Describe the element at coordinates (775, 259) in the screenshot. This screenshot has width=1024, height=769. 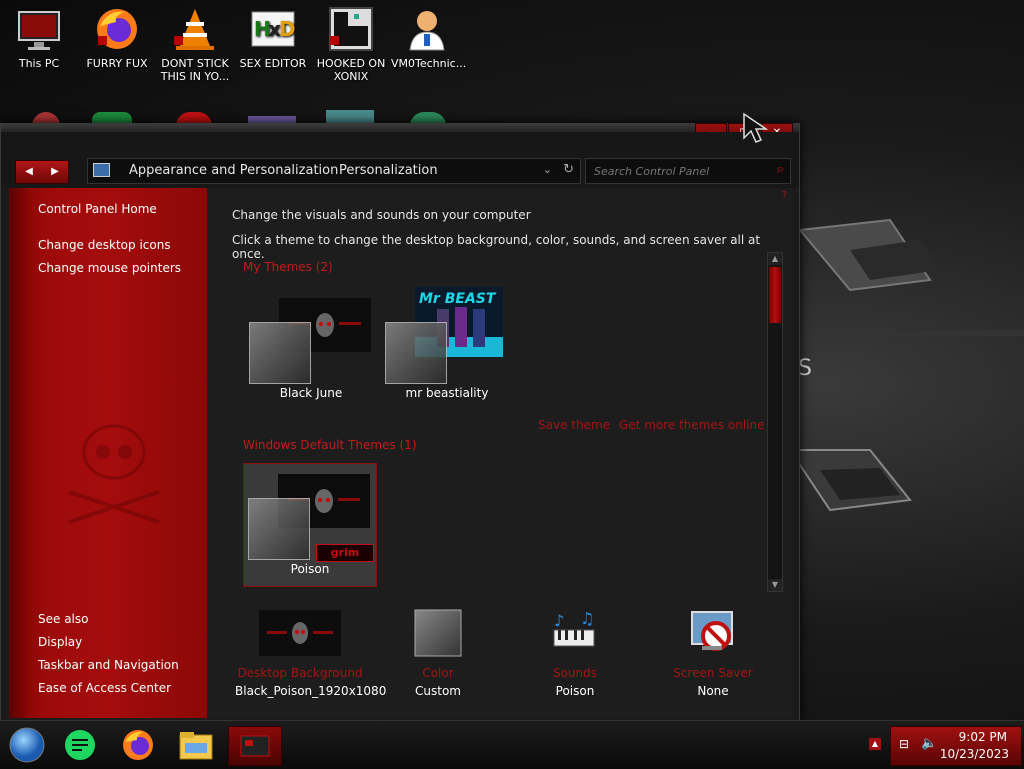
I see `scroll-up-icon: ▲` at that location.